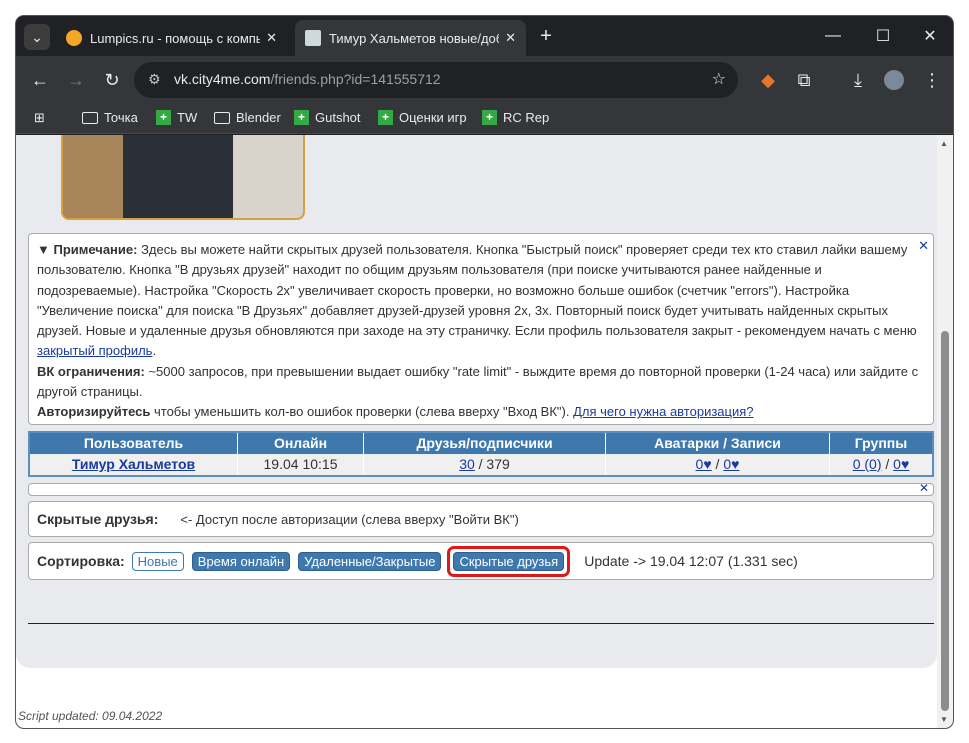 This screenshot has width=969, height=743. What do you see at coordinates (183, 177) in the screenshot?
I see `user-photo` at bounding box center [183, 177].